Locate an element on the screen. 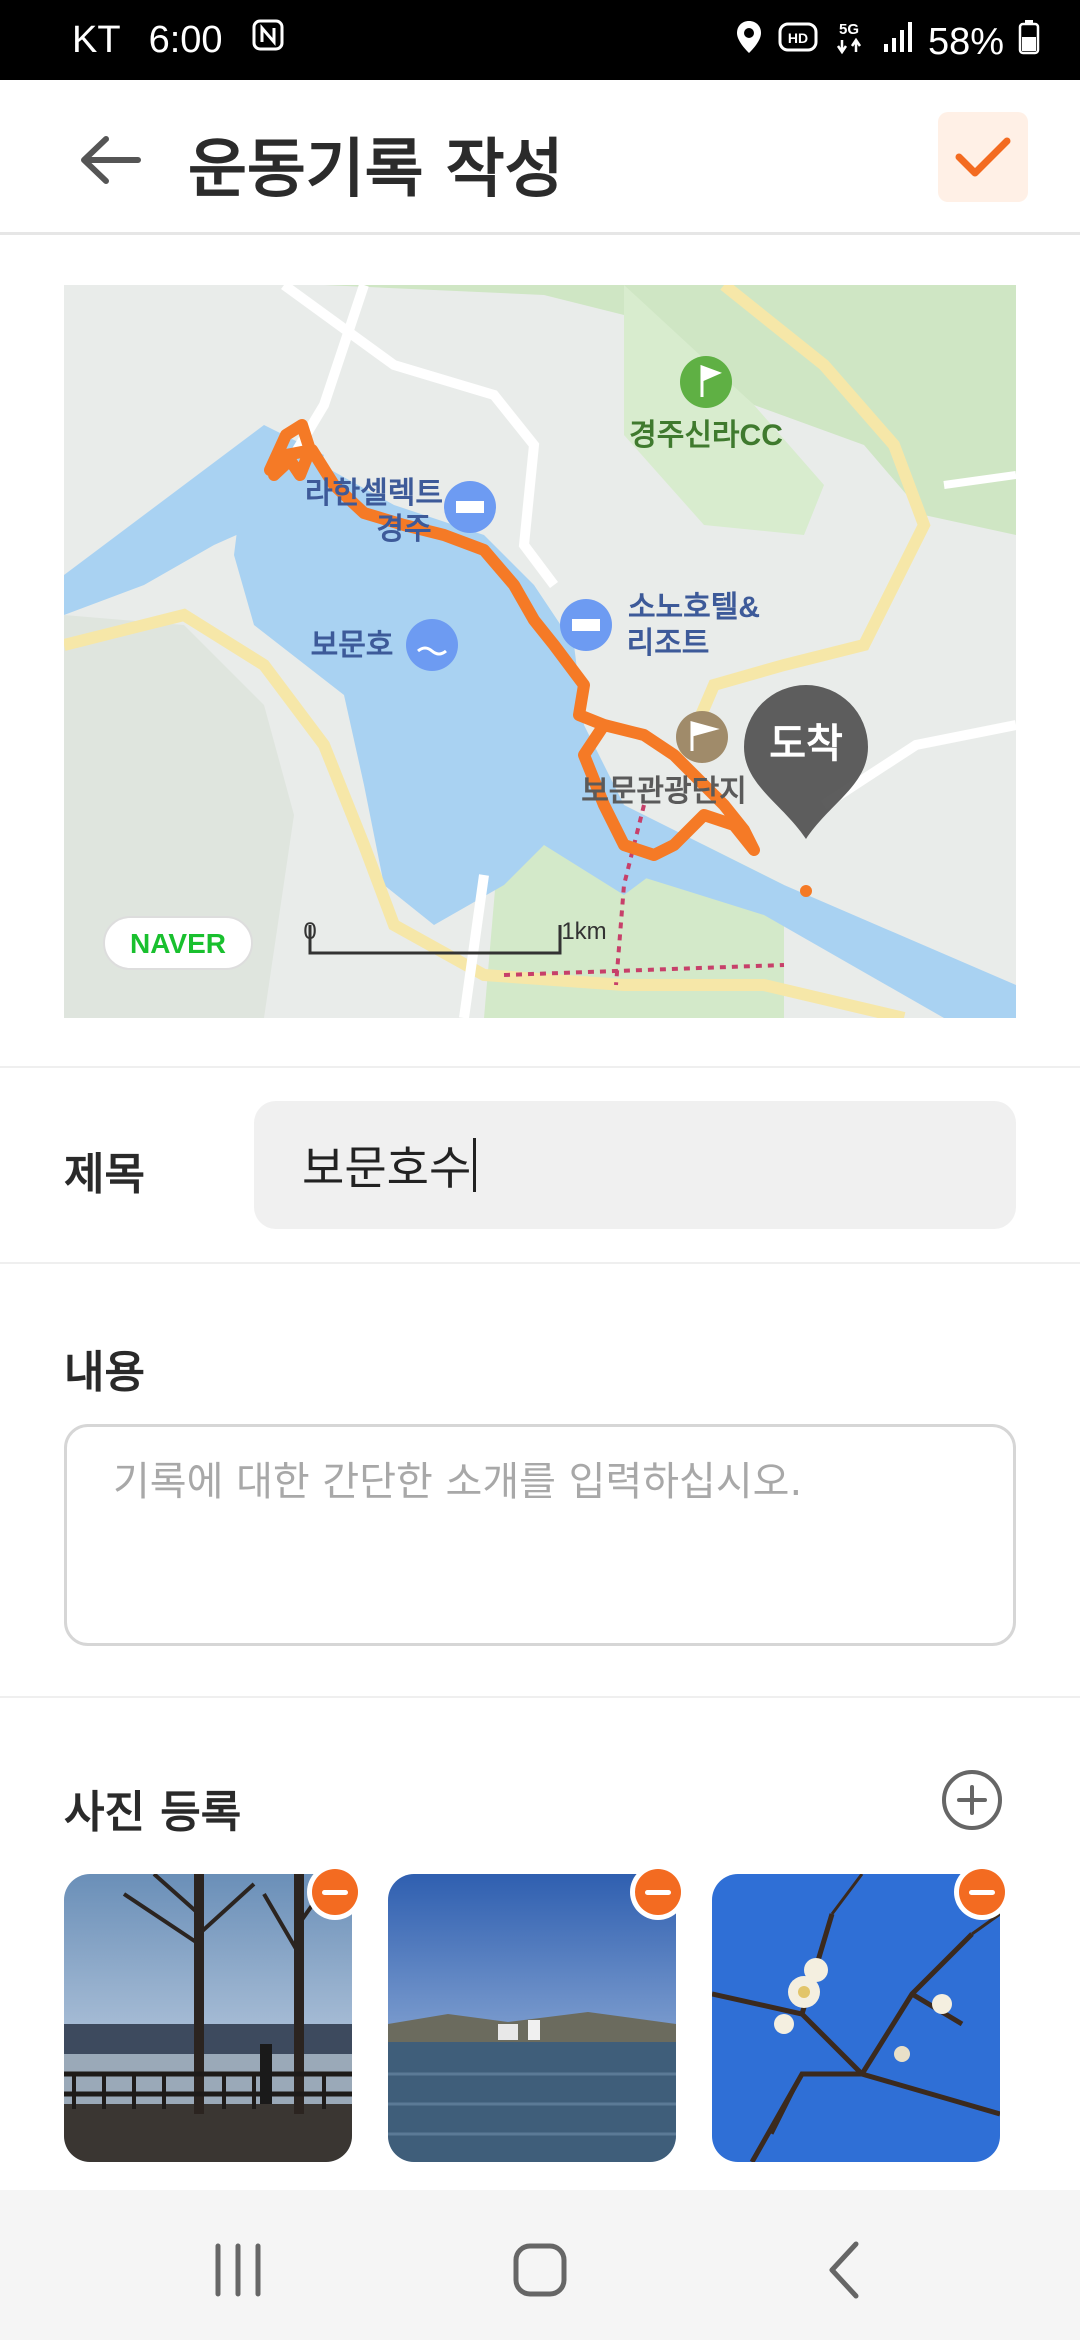 This screenshot has width=1080, height=2340. remove-photo-3-button is located at coordinates (982, 1892).